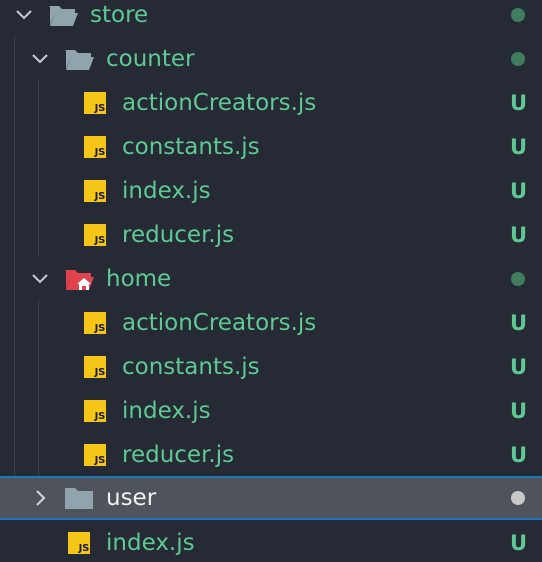 This screenshot has width=542, height=562. What do you see at coordinates (271, 498) in the screenshot?
I see `folder-row-user: user` at bounding box center [271, 498].